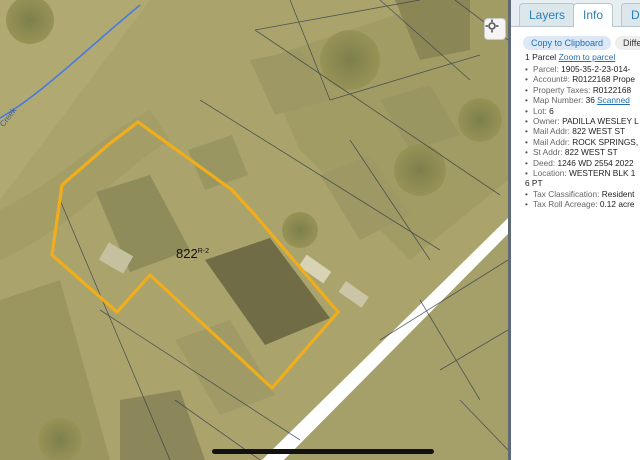 The width and height of the screenshot is (640, 460). I want to click on attr-value: 6, so click(551, 110).